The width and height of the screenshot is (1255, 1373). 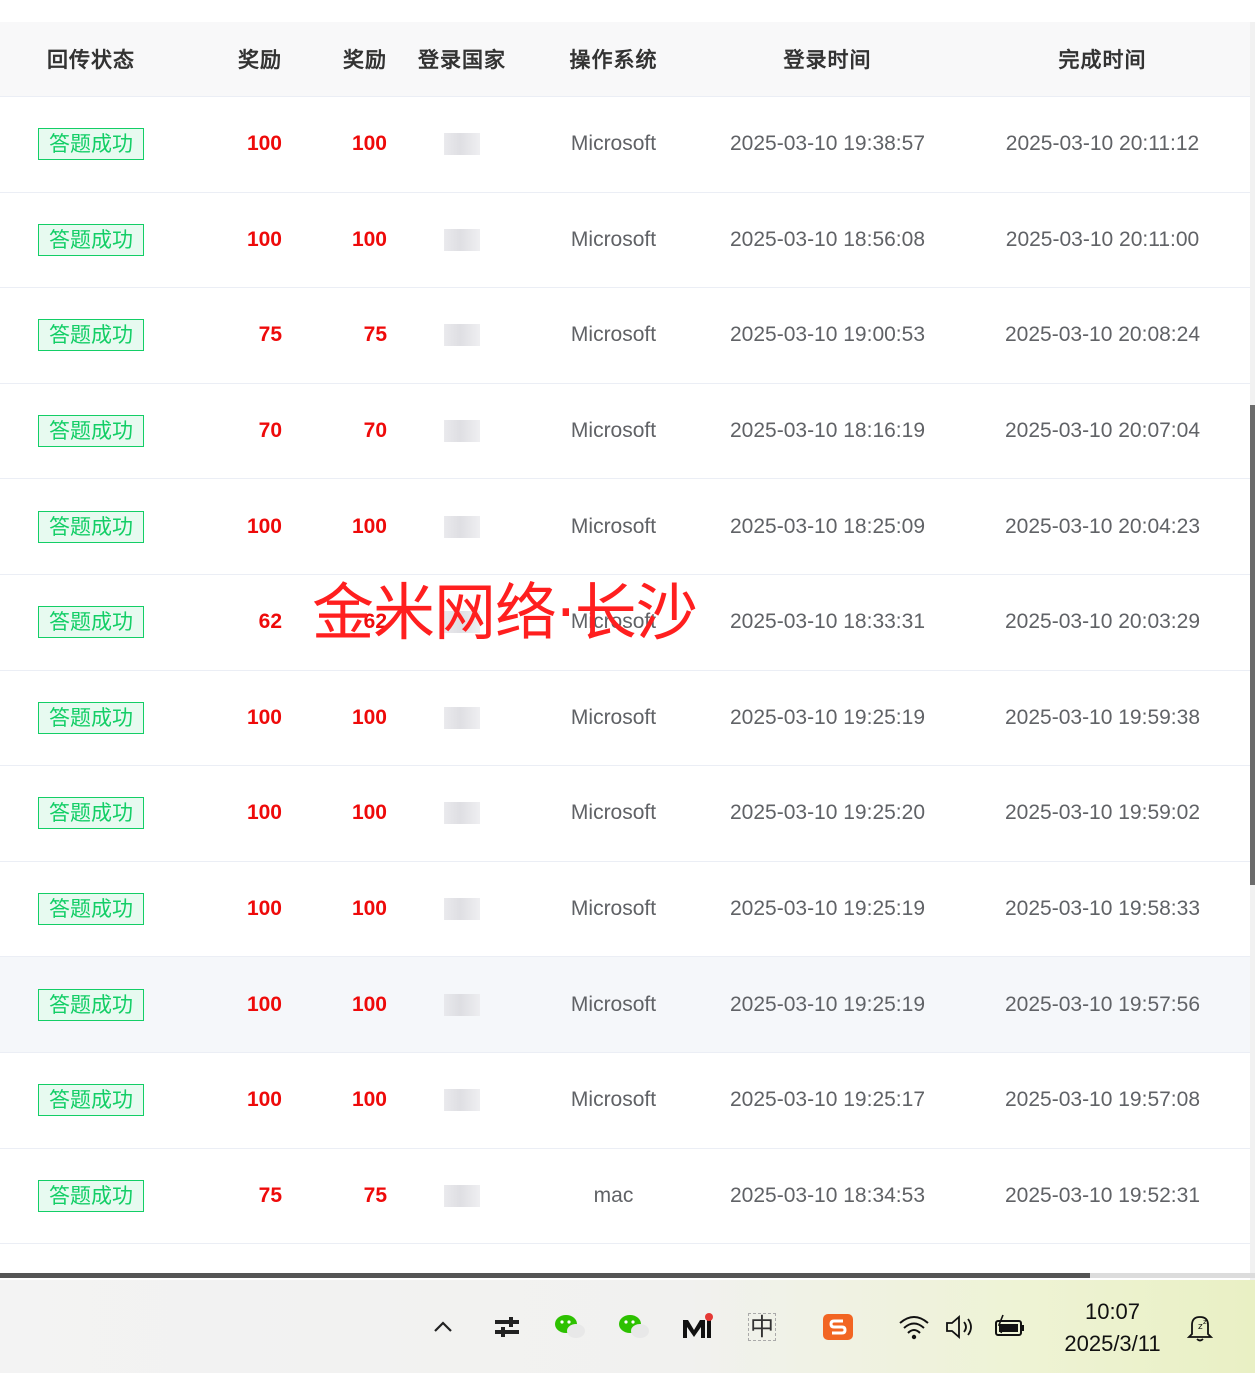 What do you see at coordinates (334, 59) in the screenshot?
I see `header-reward-2: 奖励` at bounding box center [334, 59].